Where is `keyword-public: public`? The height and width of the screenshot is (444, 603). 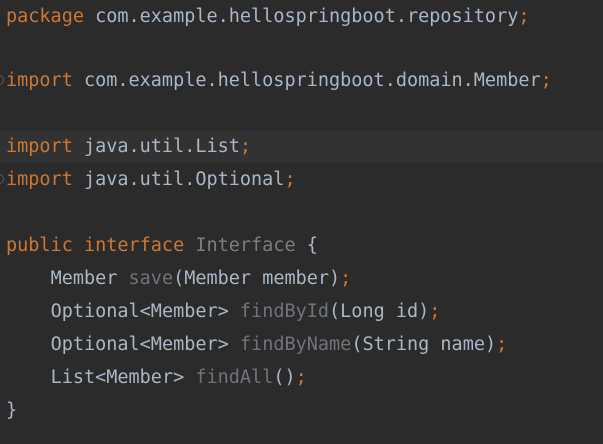 keyword-public: public is located at coordinates (39, 245).